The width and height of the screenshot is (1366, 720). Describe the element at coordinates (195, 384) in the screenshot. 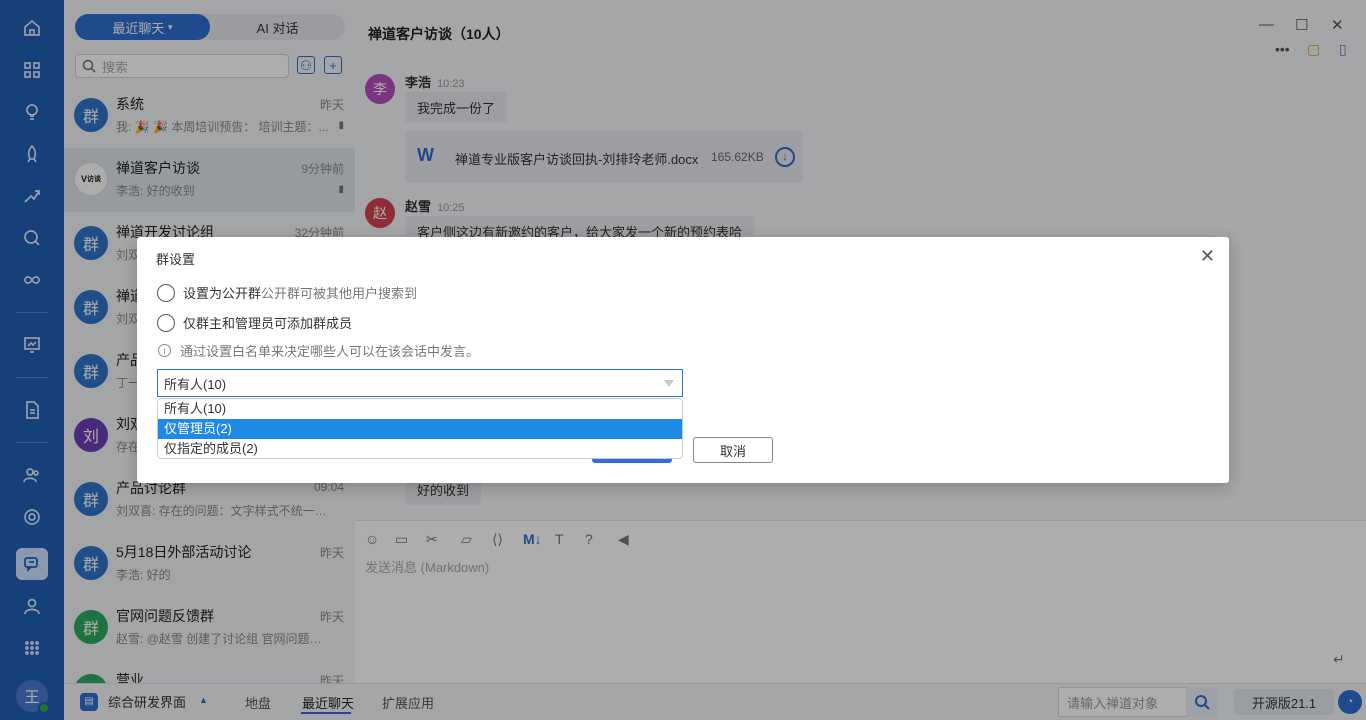

I see `select-value: 所有人(10)` at that location.